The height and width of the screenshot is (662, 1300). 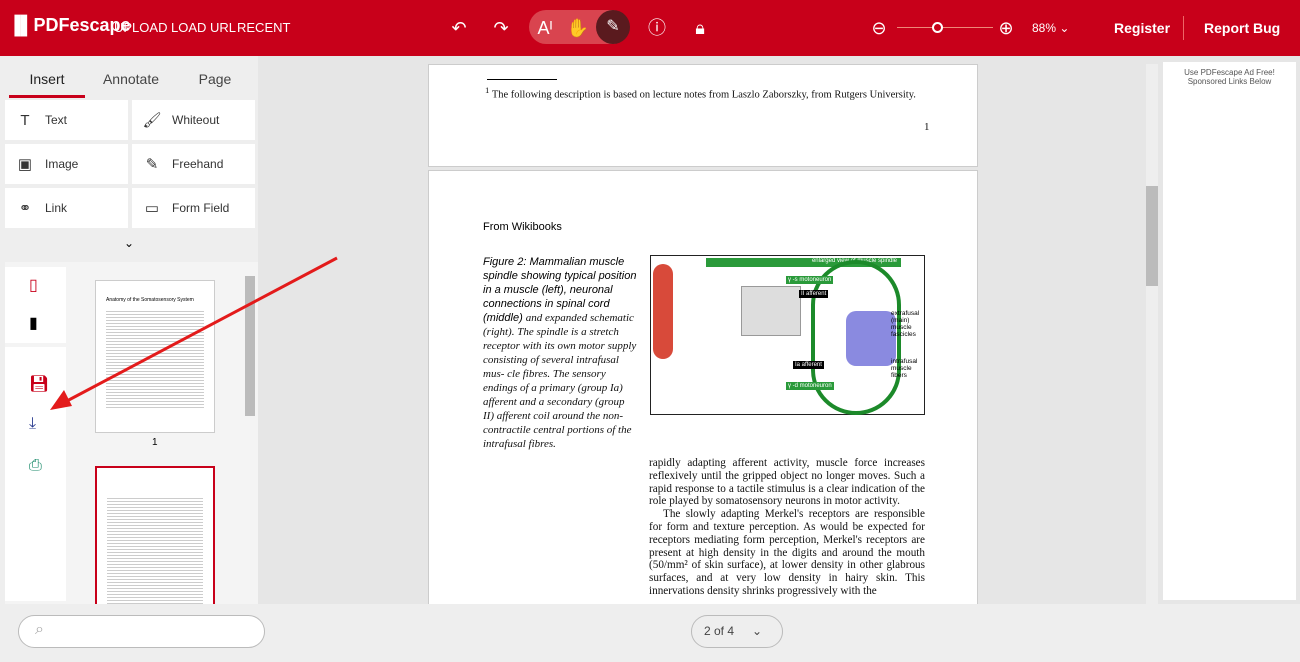 What do you see at coordinates (152, 120) in the screenshot?
I see `whiteout-icon: 🖌︎` at bounding box center [152, 120].